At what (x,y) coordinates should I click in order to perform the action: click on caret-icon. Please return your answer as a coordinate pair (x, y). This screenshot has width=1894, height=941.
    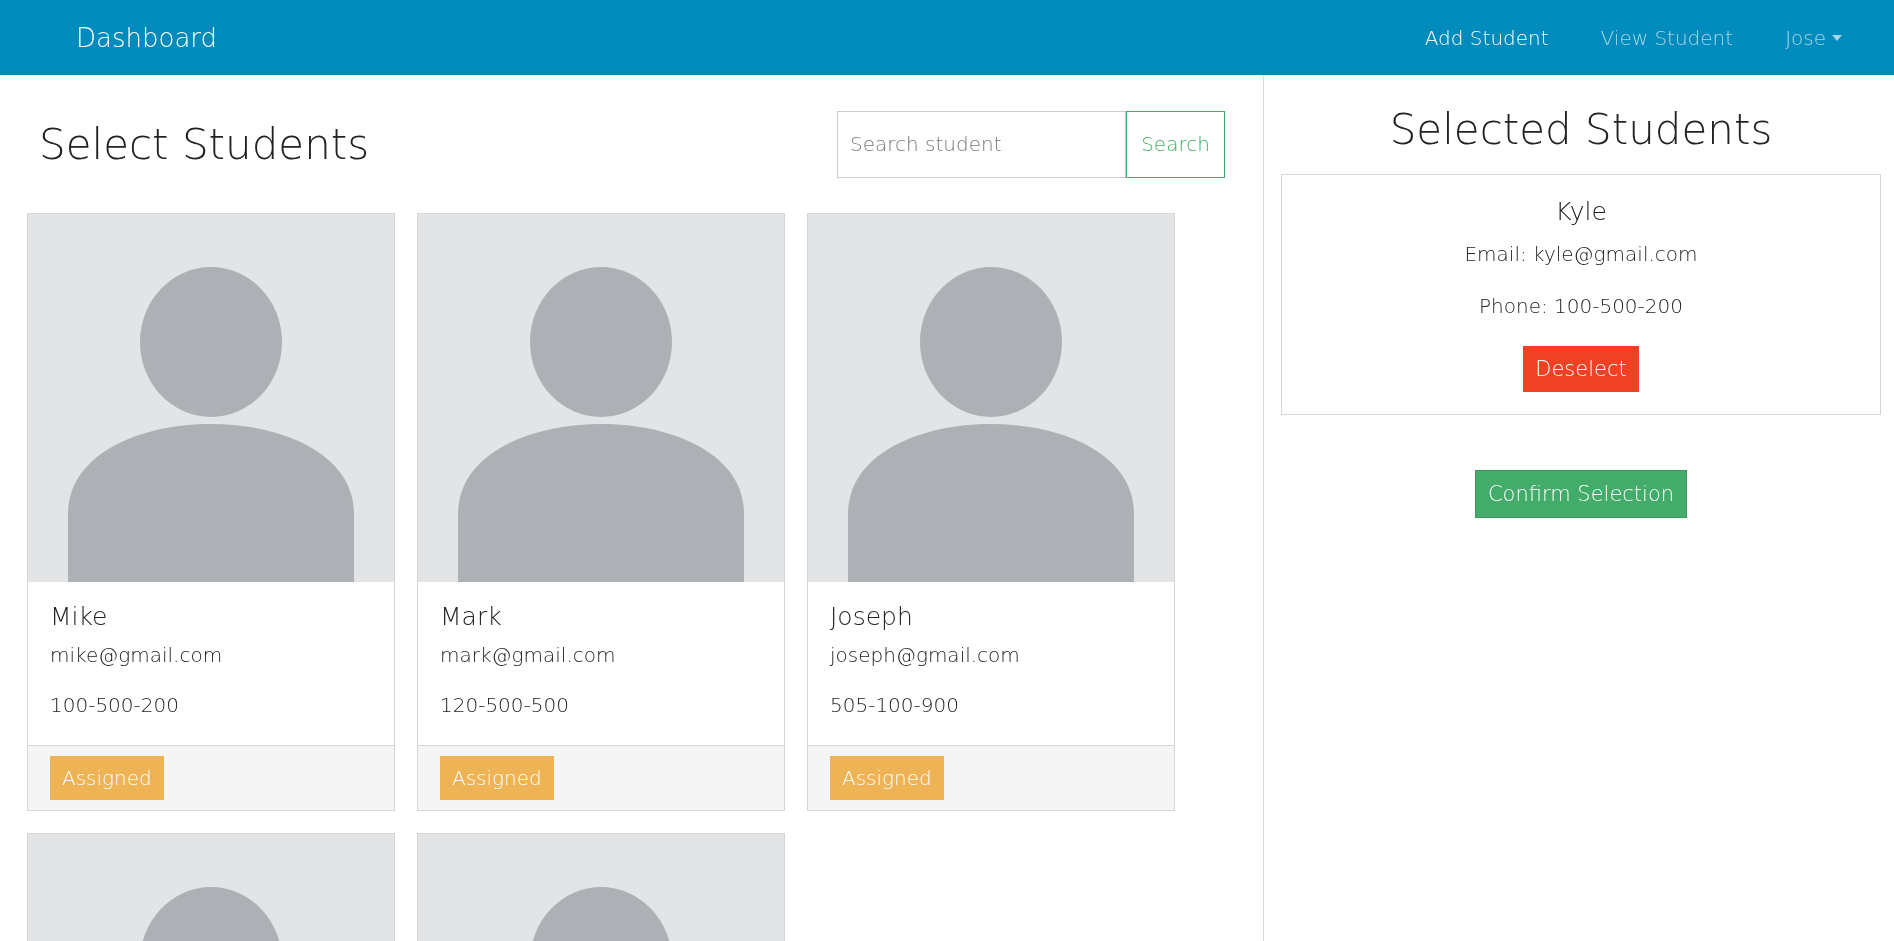
    Looking at the image, I should click on (1837, 37).